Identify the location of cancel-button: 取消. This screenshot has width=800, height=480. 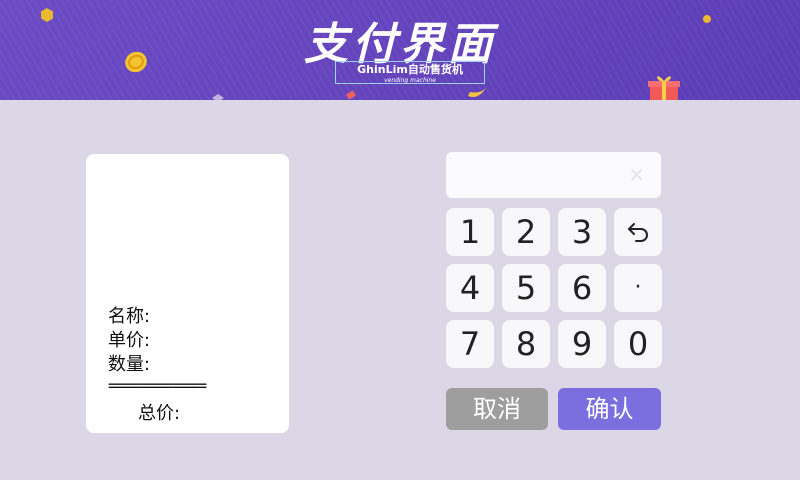
(497, 409).